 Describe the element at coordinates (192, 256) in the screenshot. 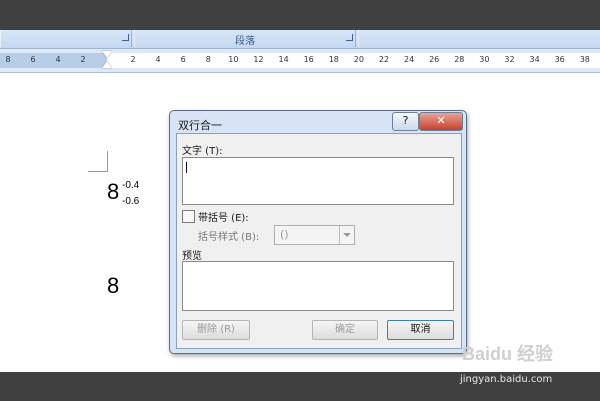

I see `preview-label: 预览` at that location.